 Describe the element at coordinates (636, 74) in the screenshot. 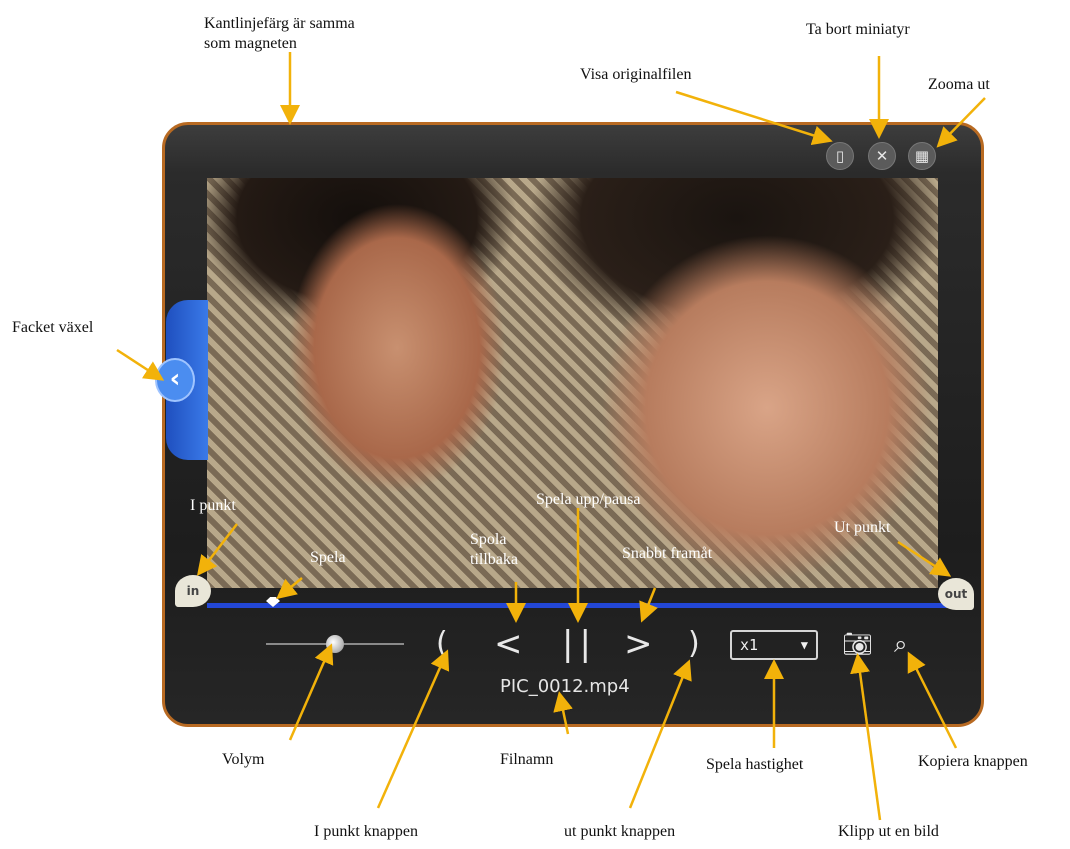

I see `annotation-view-original: Visa originalfilen` at that location.